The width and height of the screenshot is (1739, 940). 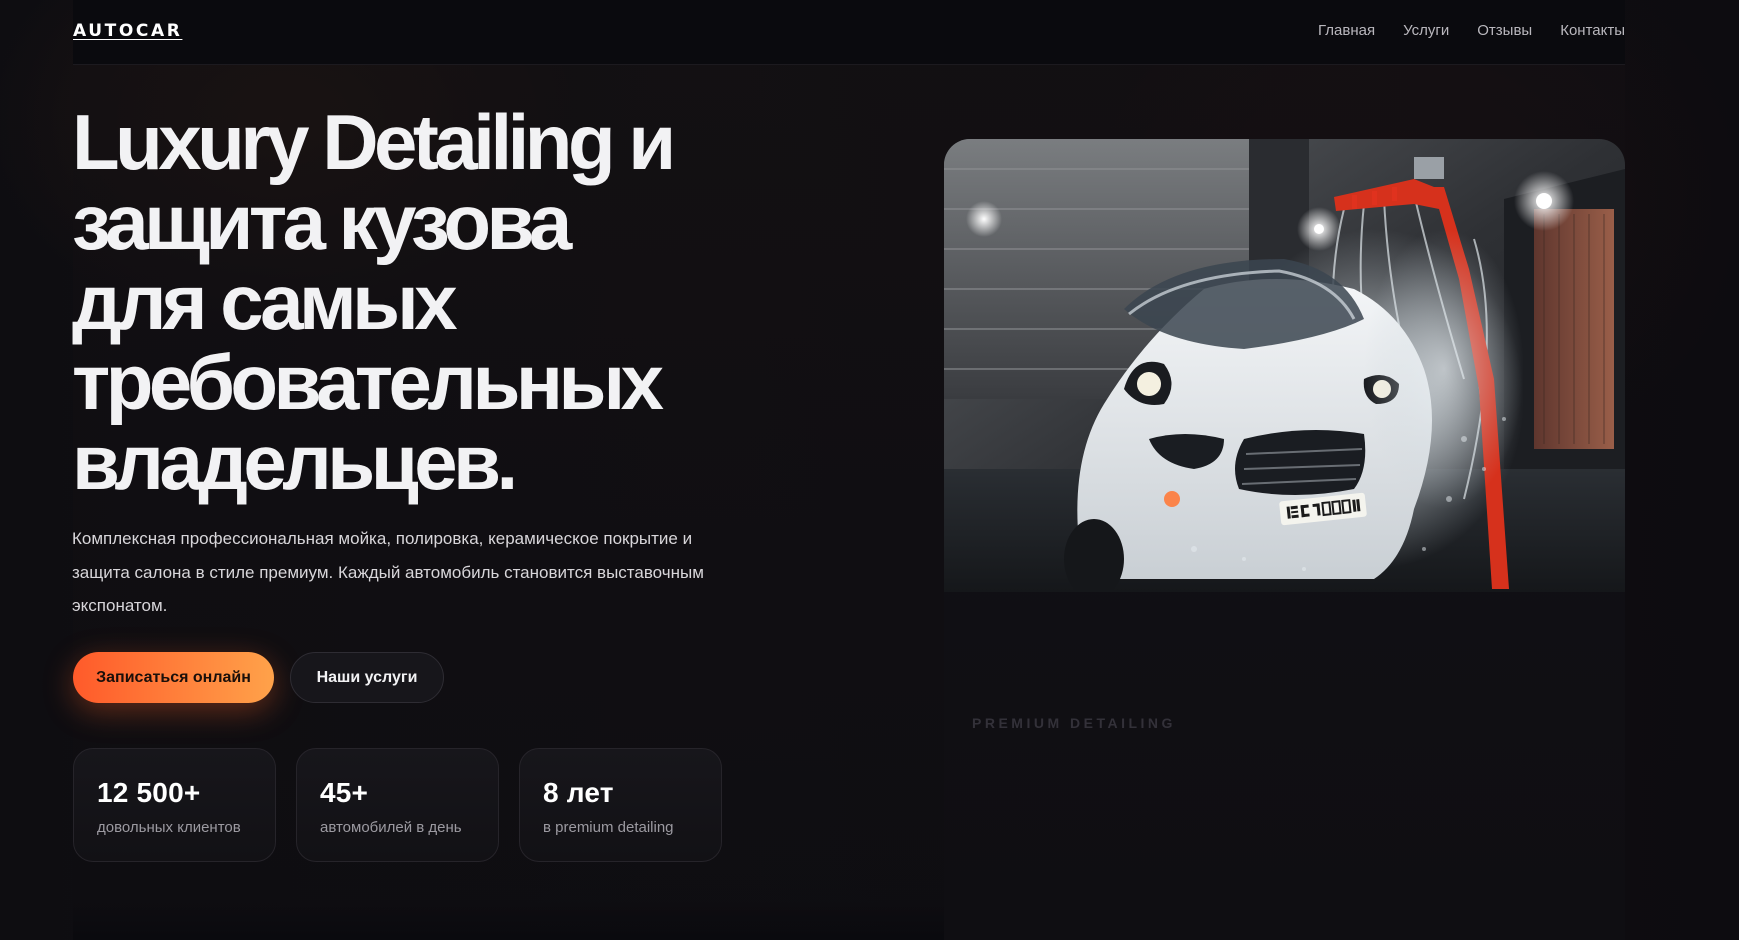 I want to click on hero-title-line: требовательных, so click(x=368, y=382).